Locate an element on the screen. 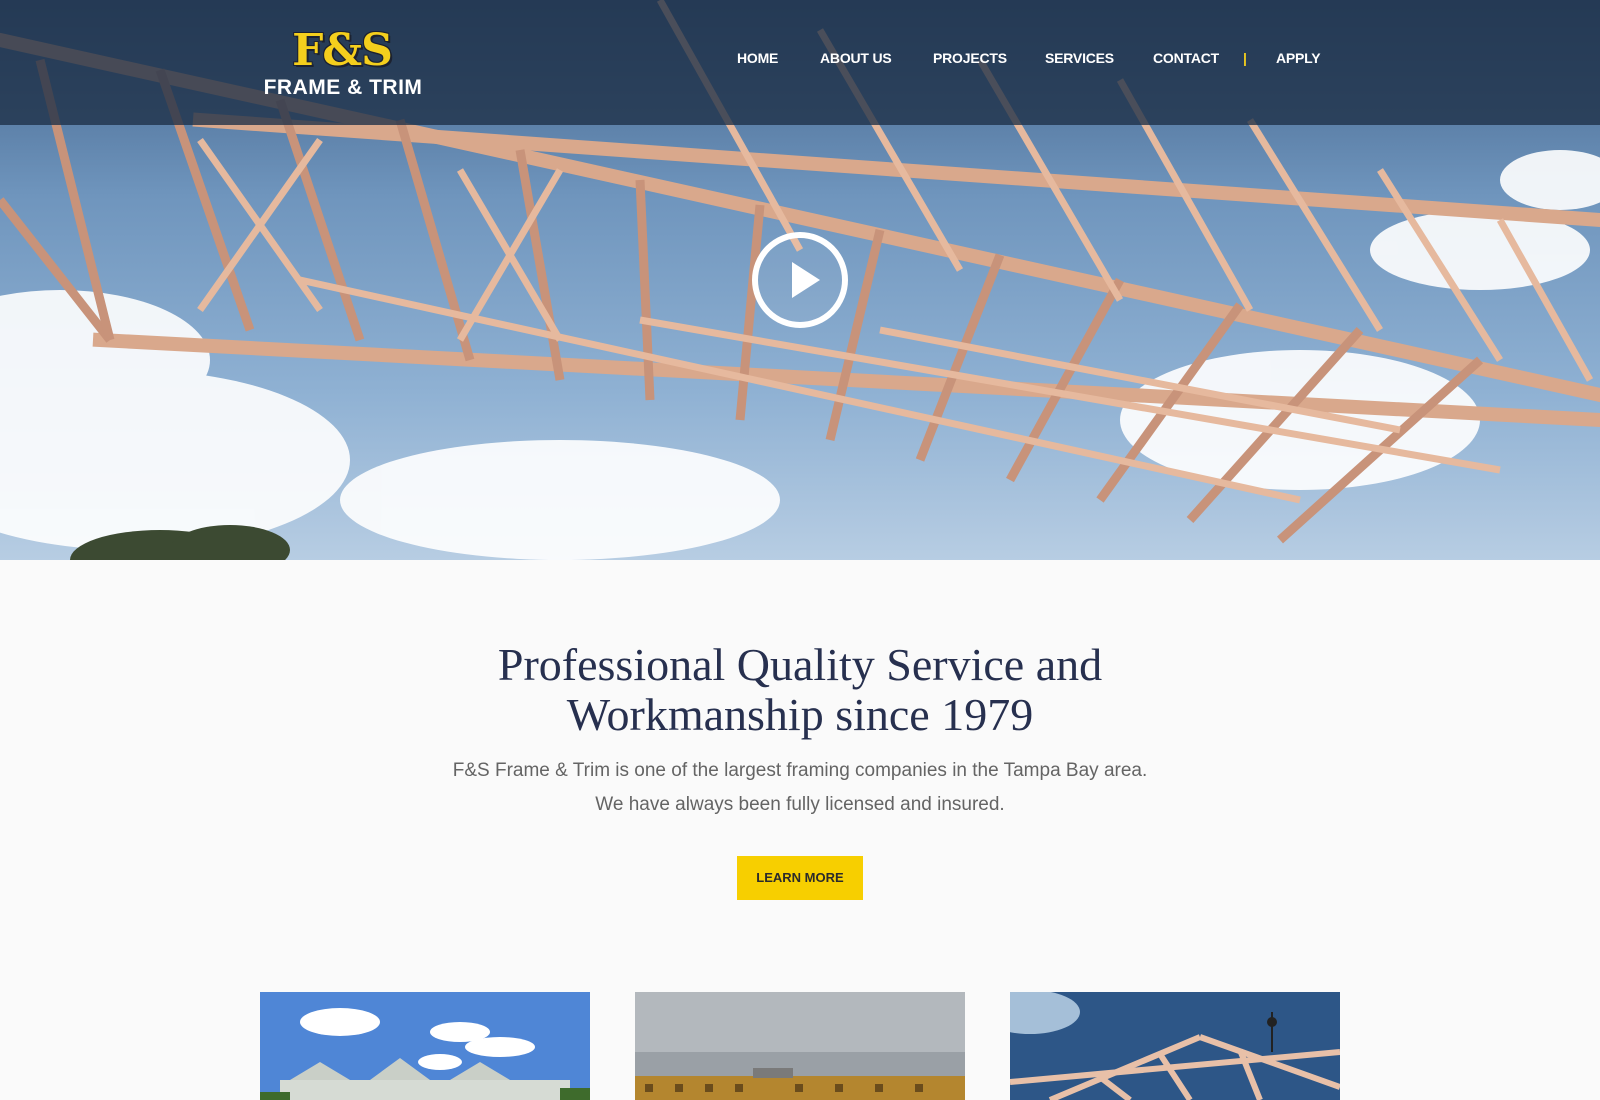  play-button is located at coordinates (800, 280).